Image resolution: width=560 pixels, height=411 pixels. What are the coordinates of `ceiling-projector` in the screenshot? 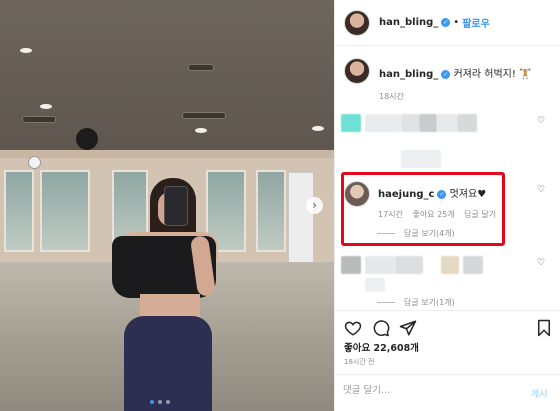 It's located at (87, 139).